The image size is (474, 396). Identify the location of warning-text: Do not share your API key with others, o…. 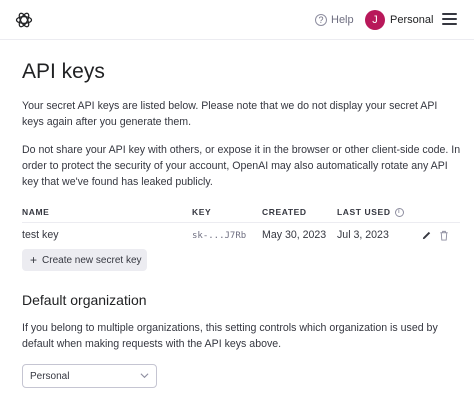
(241, 166).